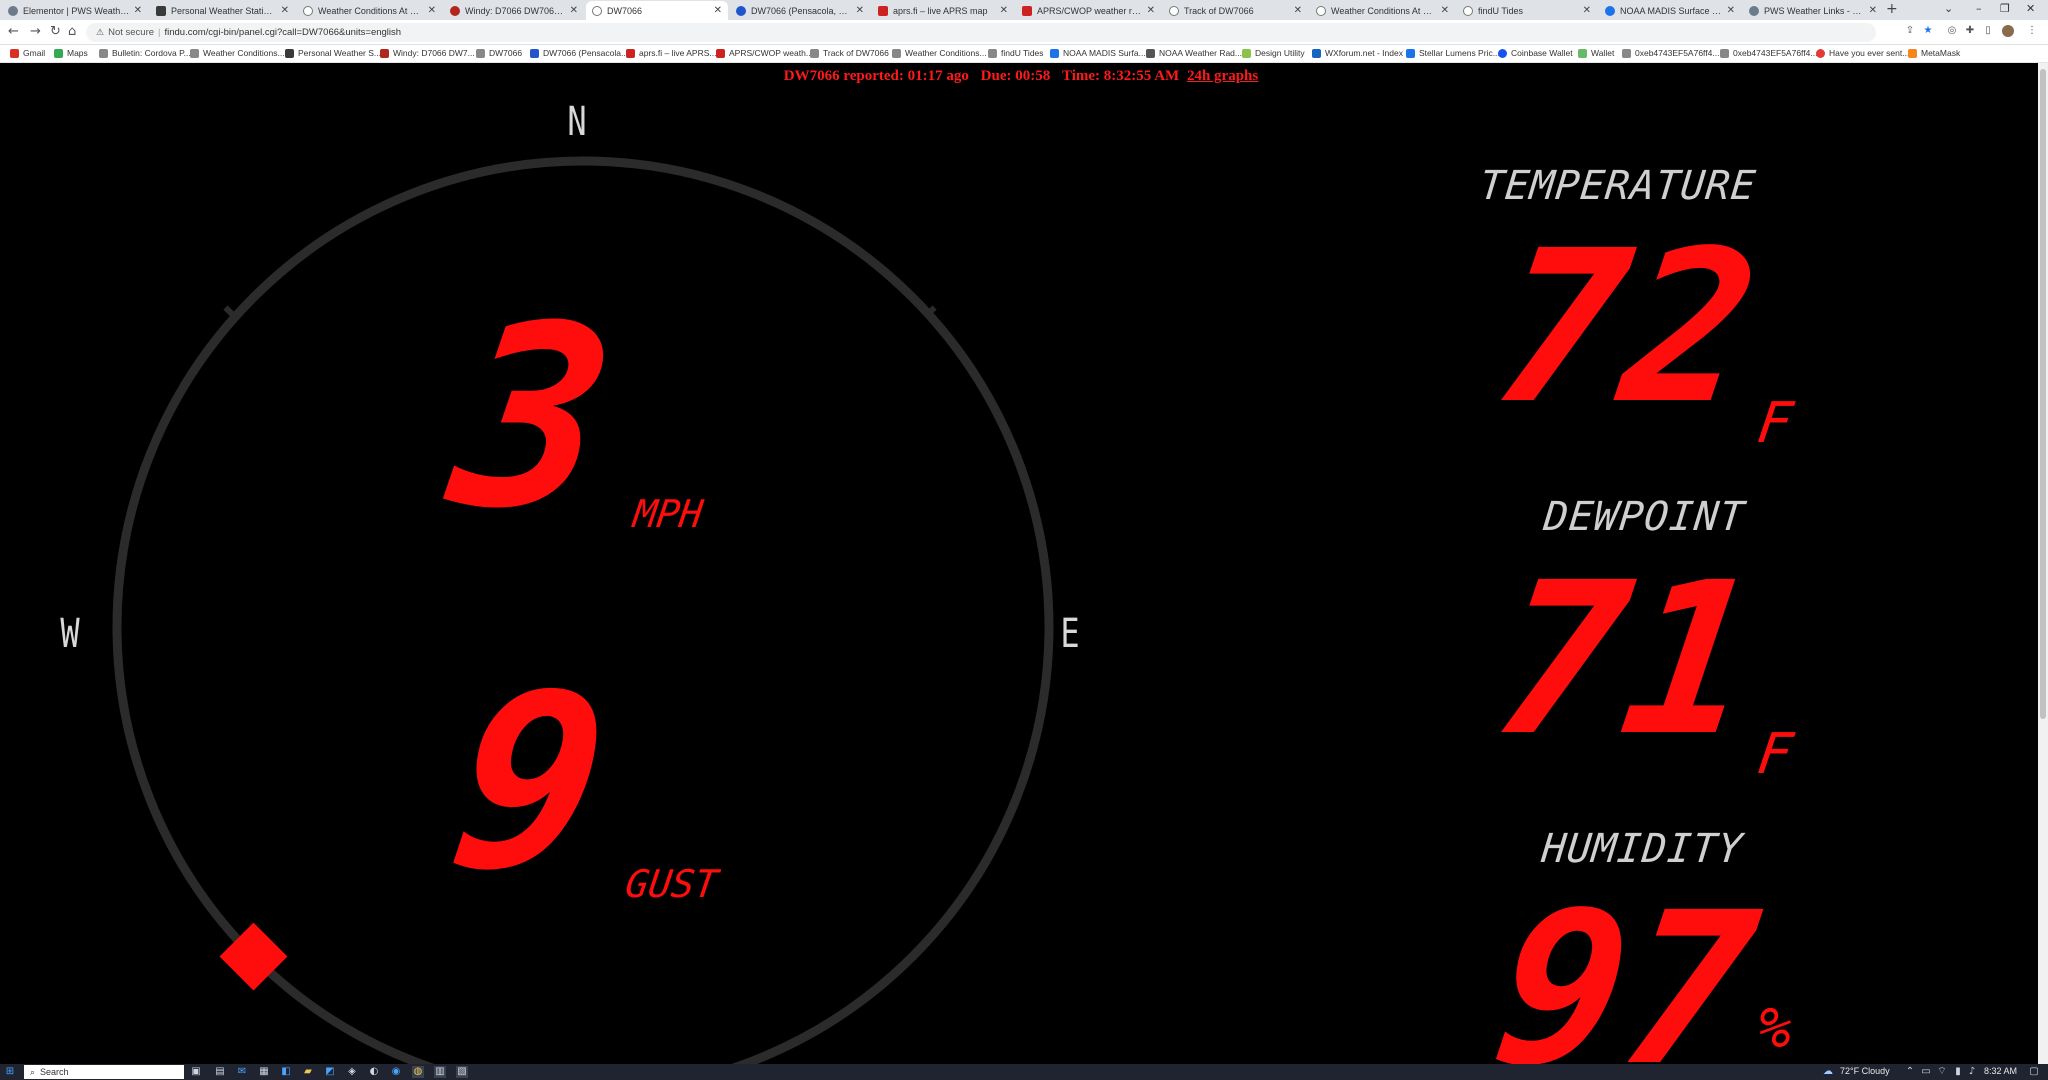 The width and height of the screenshot is (2048, 1080). I want to click on bookmark-icon, so click(534, 53).